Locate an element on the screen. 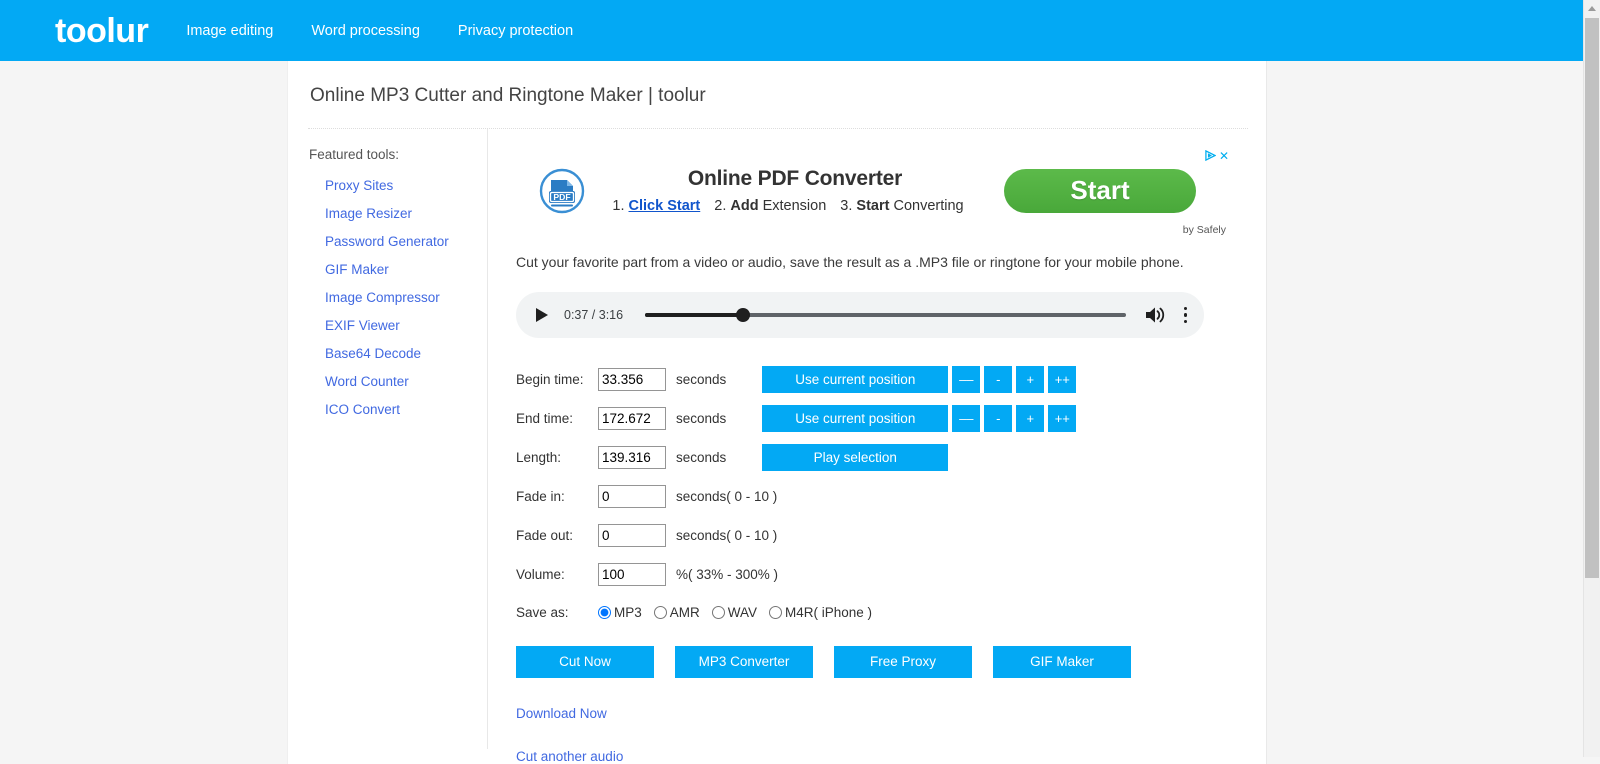  fade-in-unit: seconds( 0 - 10 ) is located at coordinates (727, 496).